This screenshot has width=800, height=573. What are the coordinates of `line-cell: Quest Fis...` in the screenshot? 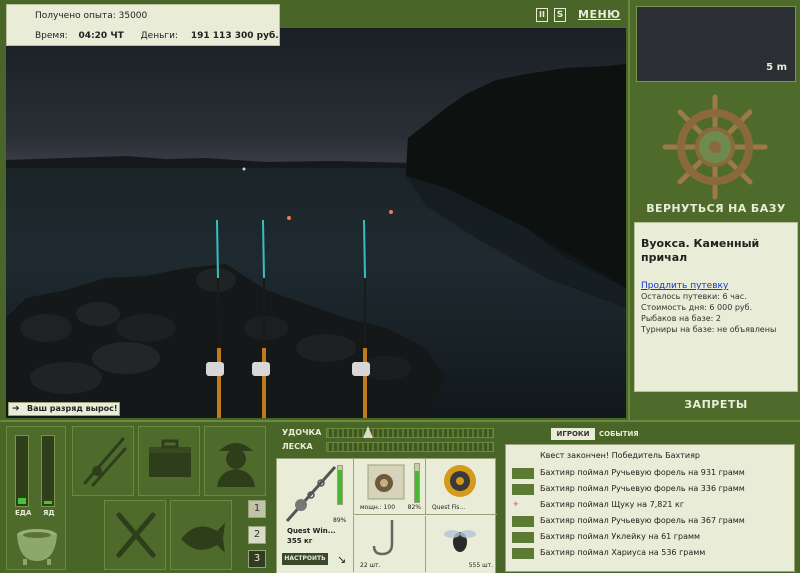 It's located at (461, 487).